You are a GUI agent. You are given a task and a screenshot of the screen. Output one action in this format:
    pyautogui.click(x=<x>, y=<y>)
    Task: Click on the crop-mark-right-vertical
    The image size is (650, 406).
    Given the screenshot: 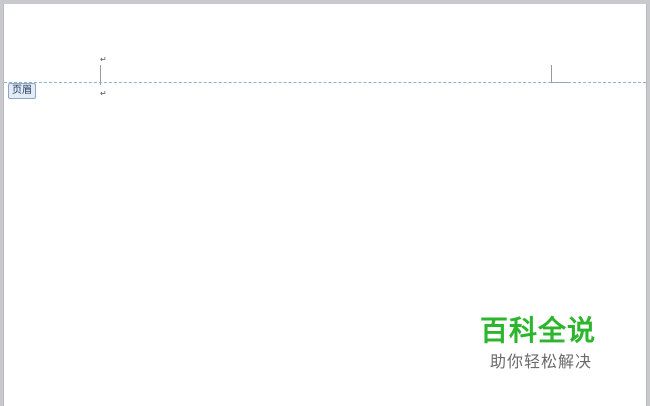 What is the action you would take?
    pyautogui.click(x=551, y=74)
    